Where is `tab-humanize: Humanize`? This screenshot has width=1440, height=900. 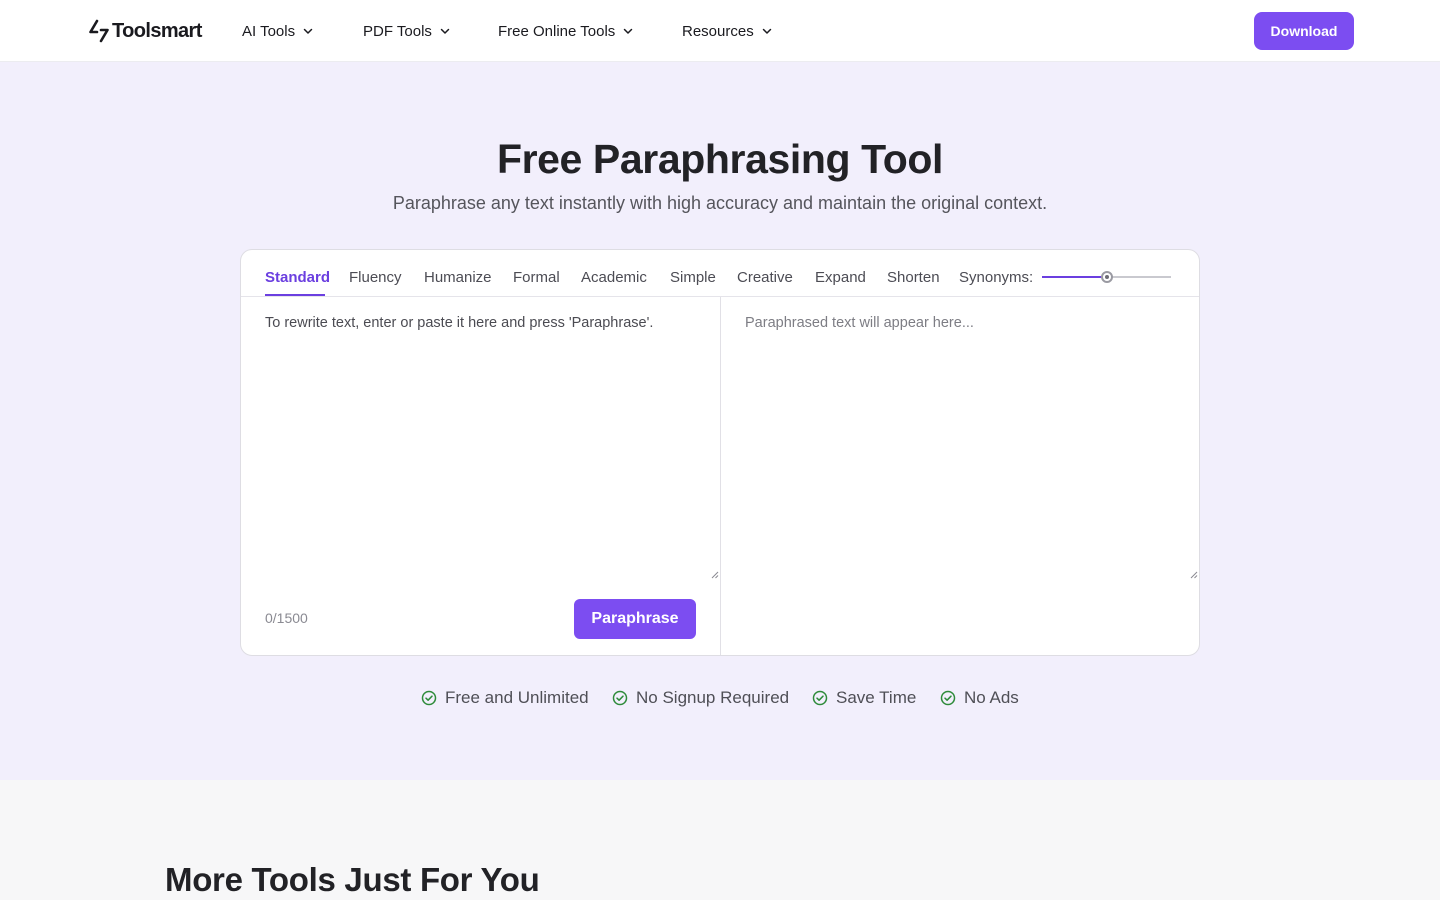
tab-humanize: Humanize is located at coordinates (458, 277).